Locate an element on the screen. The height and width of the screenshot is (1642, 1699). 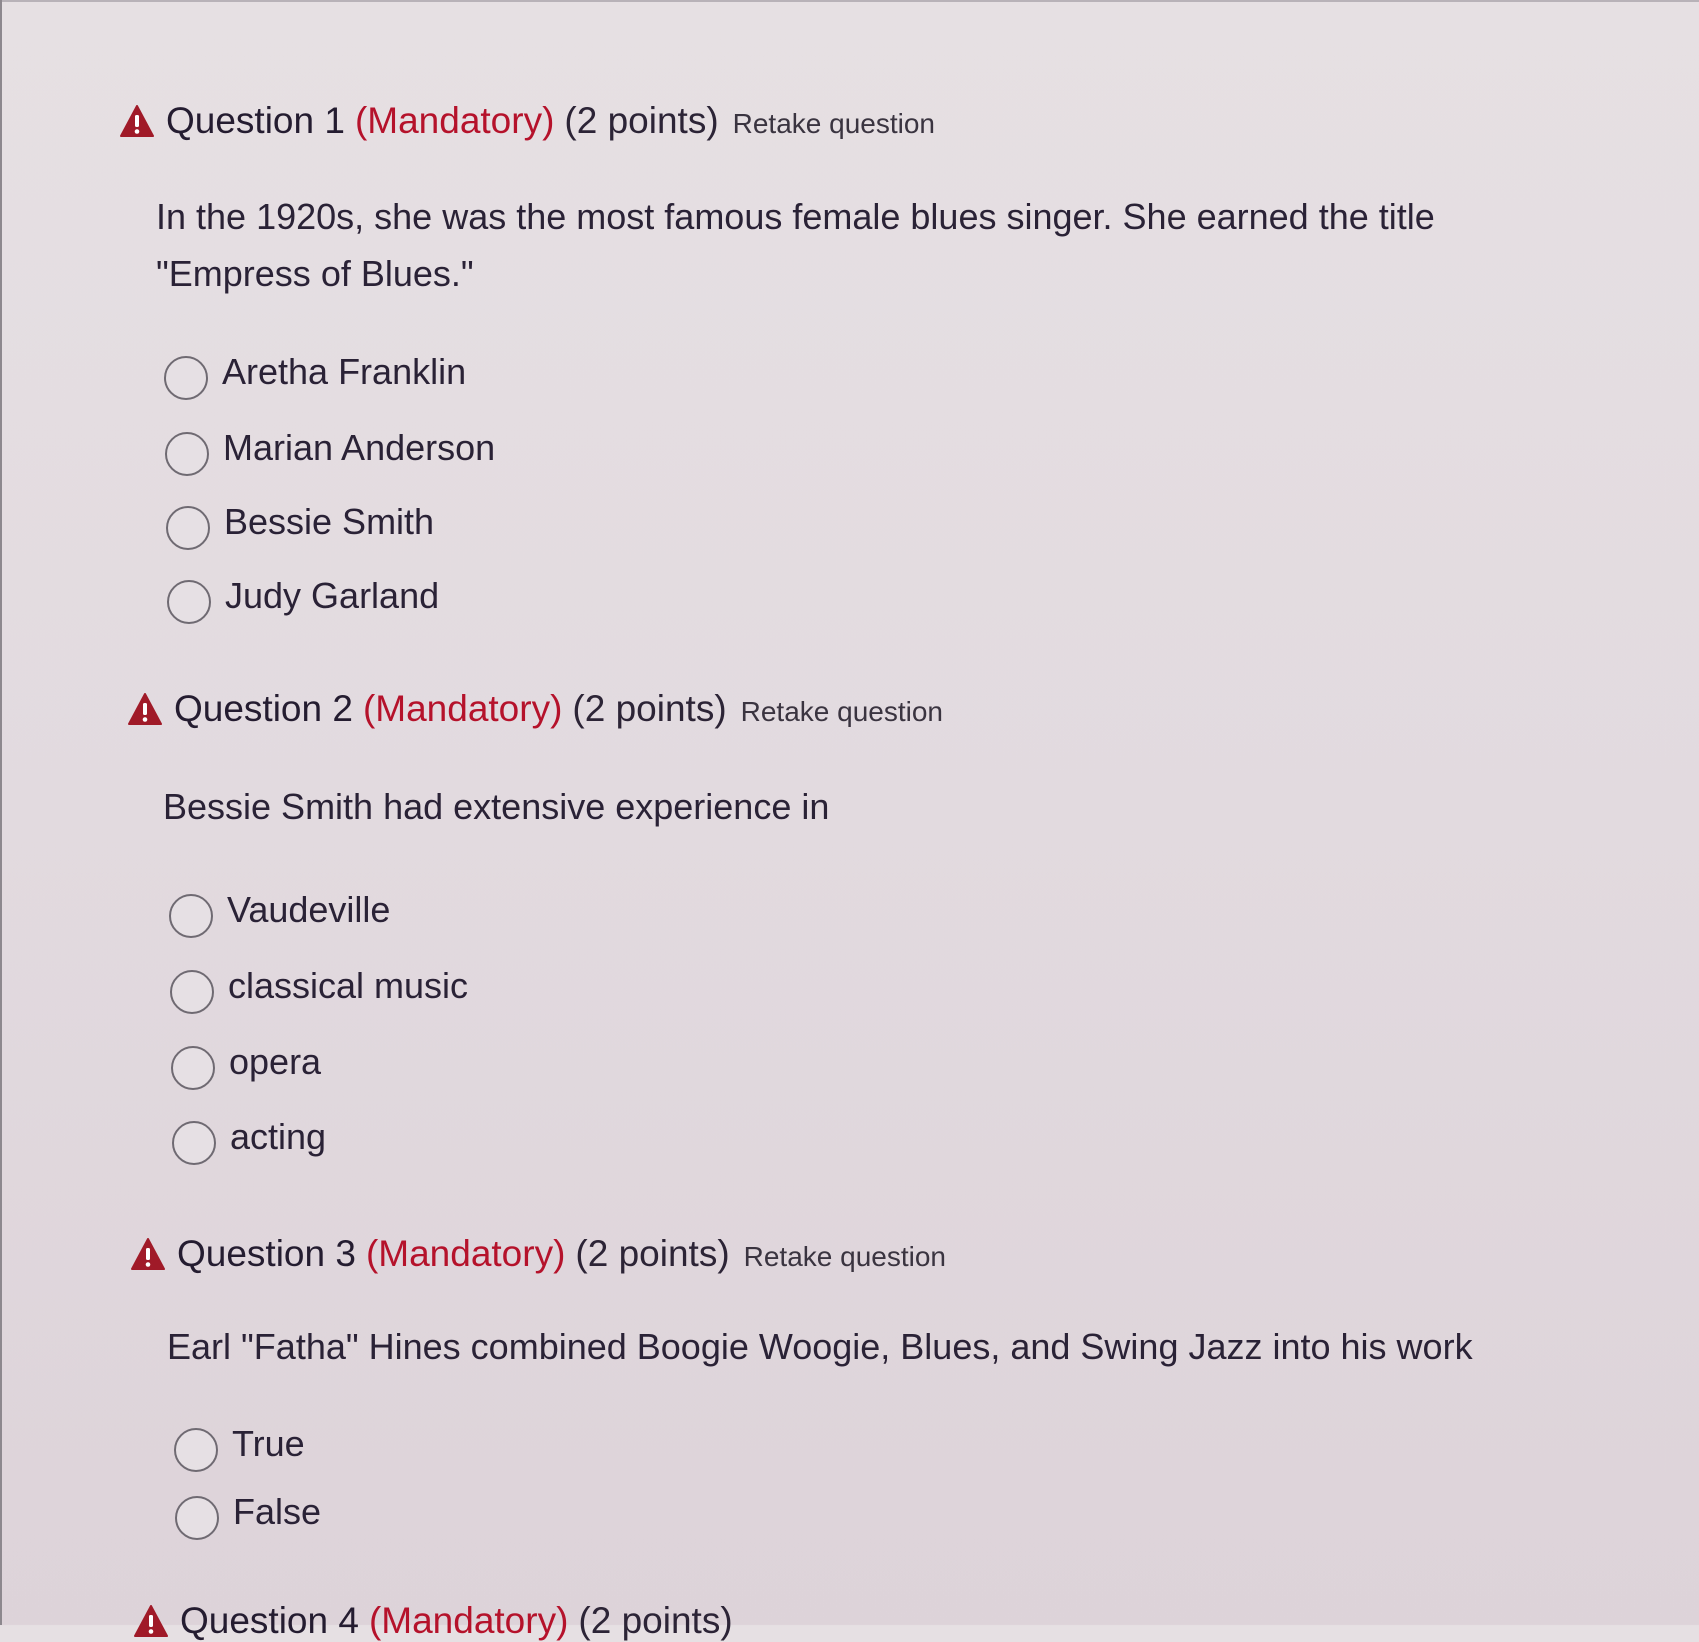
option-label: False is located at coordinates (277, 1511).